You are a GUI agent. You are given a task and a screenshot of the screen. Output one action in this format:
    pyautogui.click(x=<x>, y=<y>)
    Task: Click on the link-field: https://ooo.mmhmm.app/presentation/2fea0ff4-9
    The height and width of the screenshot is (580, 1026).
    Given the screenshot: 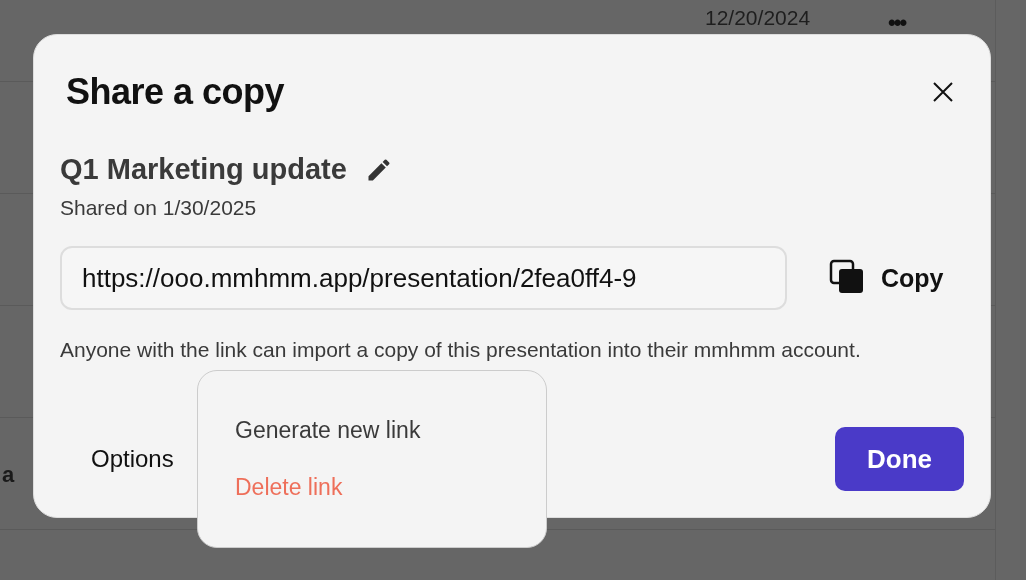 What is the action you would take?
    pyautogui.click(x=423, y=278)
    